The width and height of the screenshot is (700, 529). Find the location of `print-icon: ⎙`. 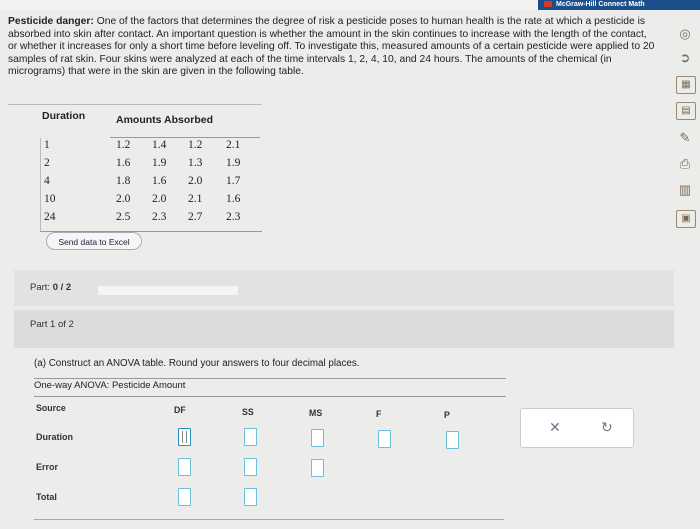

print-icon: ⎙ is located at coordinates (685, 164).